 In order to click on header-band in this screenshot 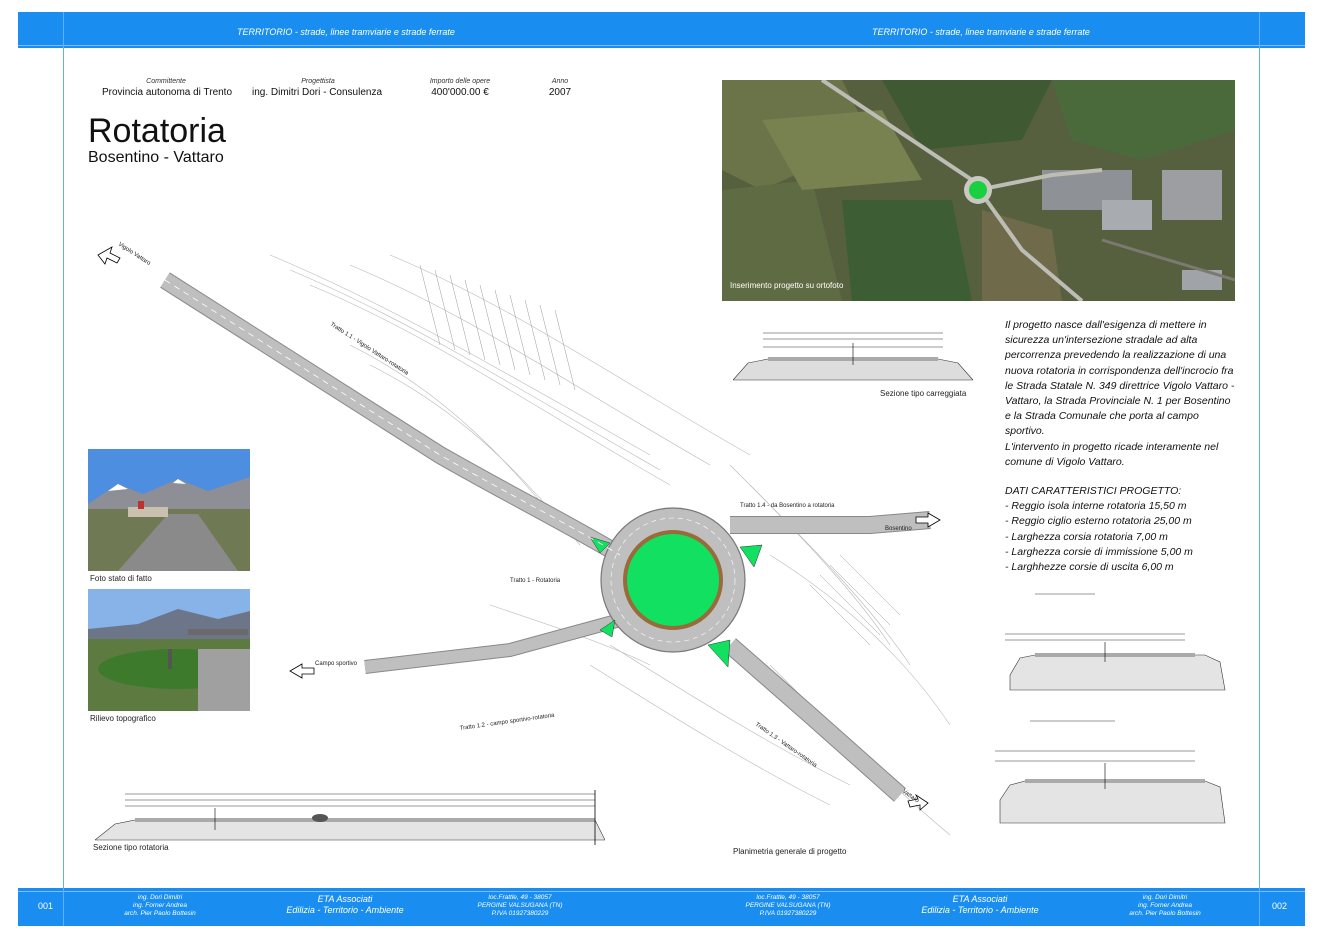, I will do `click(661, 30)`.